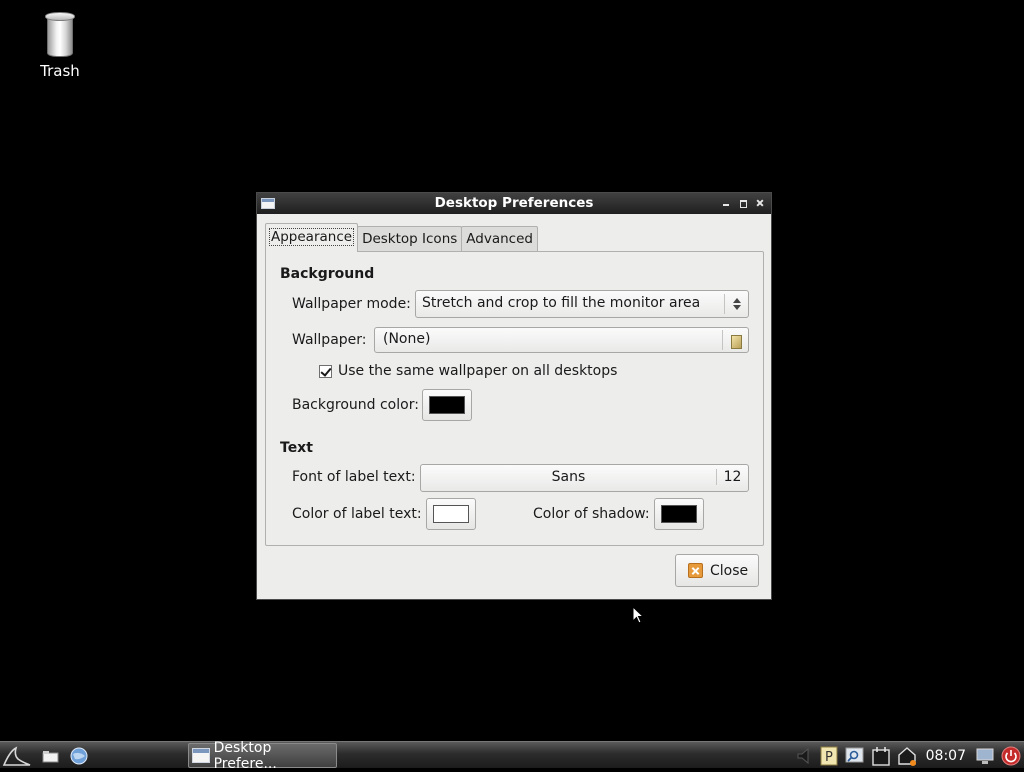  I want to click on power-icon, so click(1011, 756).